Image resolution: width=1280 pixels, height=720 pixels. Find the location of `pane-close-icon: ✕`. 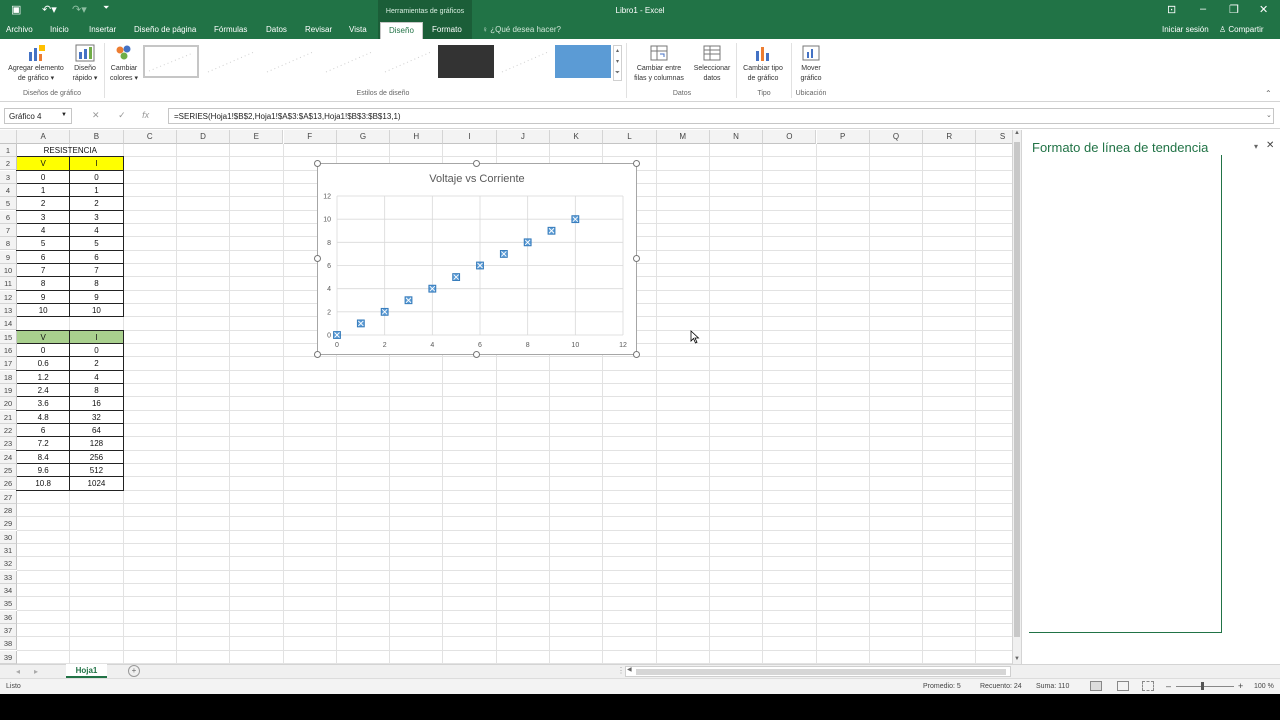

pane-close-icon: ✕ is located at coordinates (1270, 145).